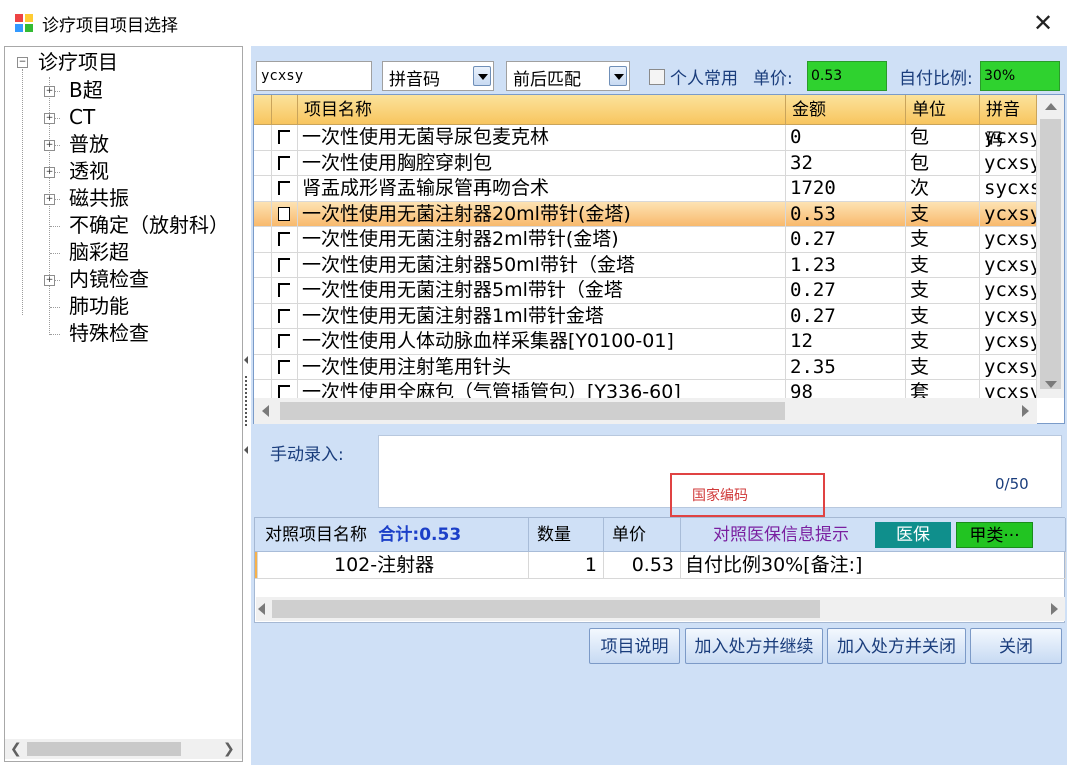 The height and width of the screenshot is (765, 1069). Describe the element at coordinates (645, 214) in the screenshot. I see `table-row: 一次性使用无菌注射器20ml带针(金塔) 0.53 支 ycxsy` at that location.